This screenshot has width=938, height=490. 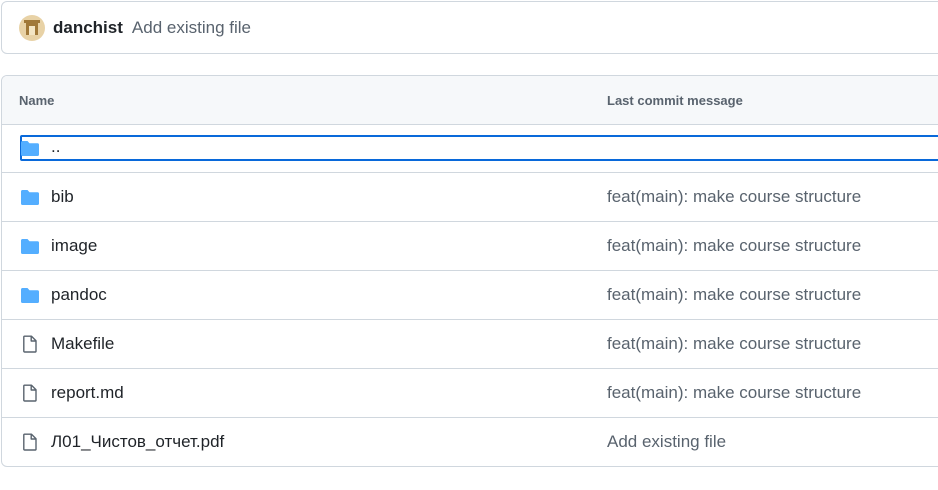 What do you see at coordinates (469, 27) in the screenshot?
I see `latest-commit-bar: danchist Add existing file` at bounding box center [469, 27].